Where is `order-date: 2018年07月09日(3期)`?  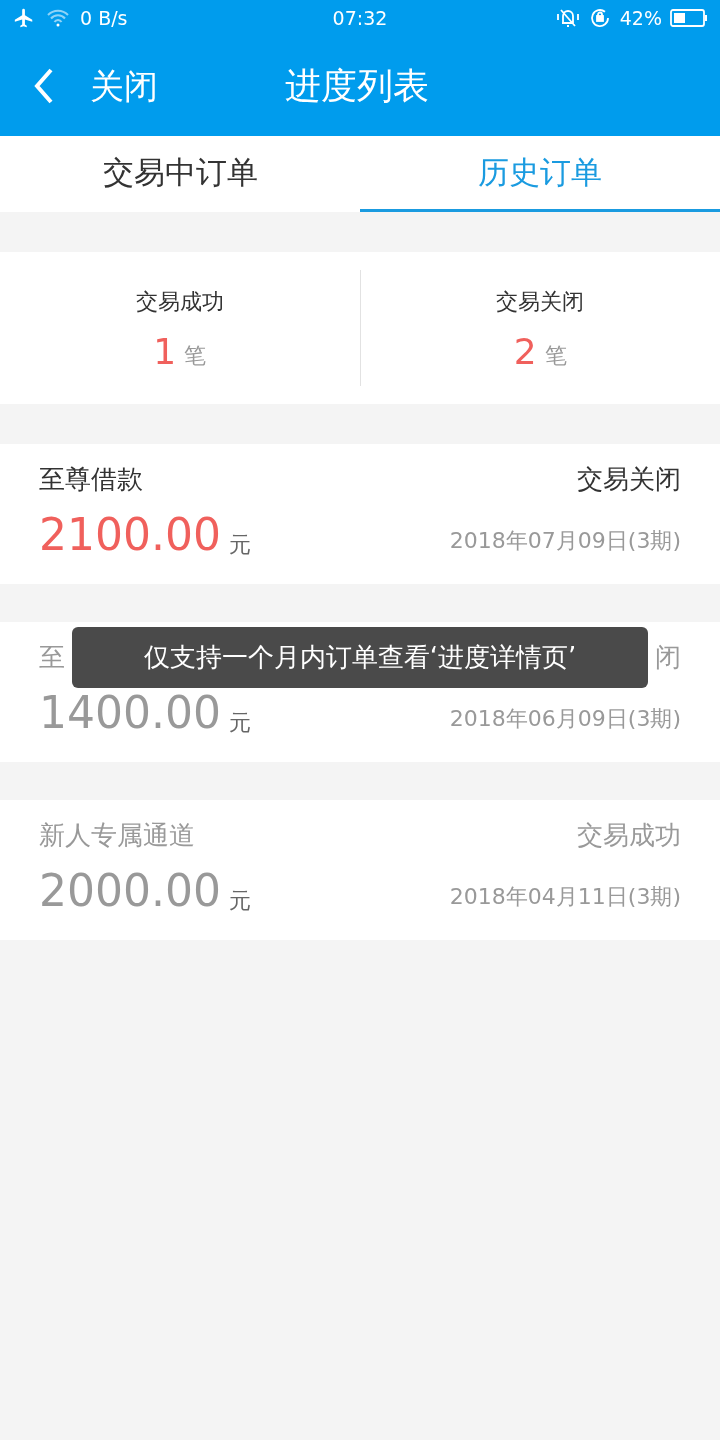 order-date: 2018年07月09日(3期) is located at coordinates (565, 541).